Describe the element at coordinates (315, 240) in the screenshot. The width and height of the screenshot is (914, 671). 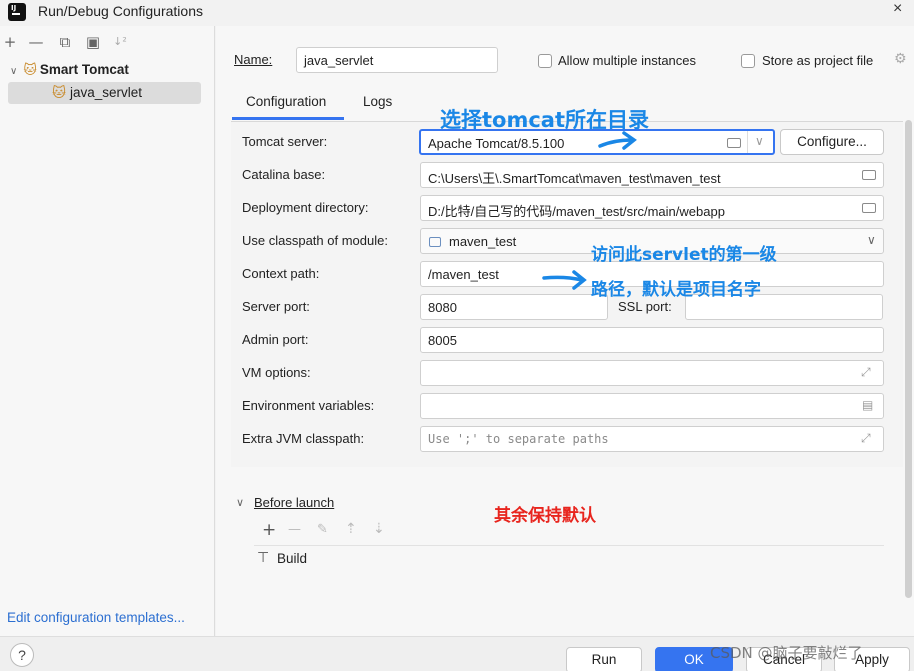
I see `classpath-module-label: Use classpath of module:` at that location.